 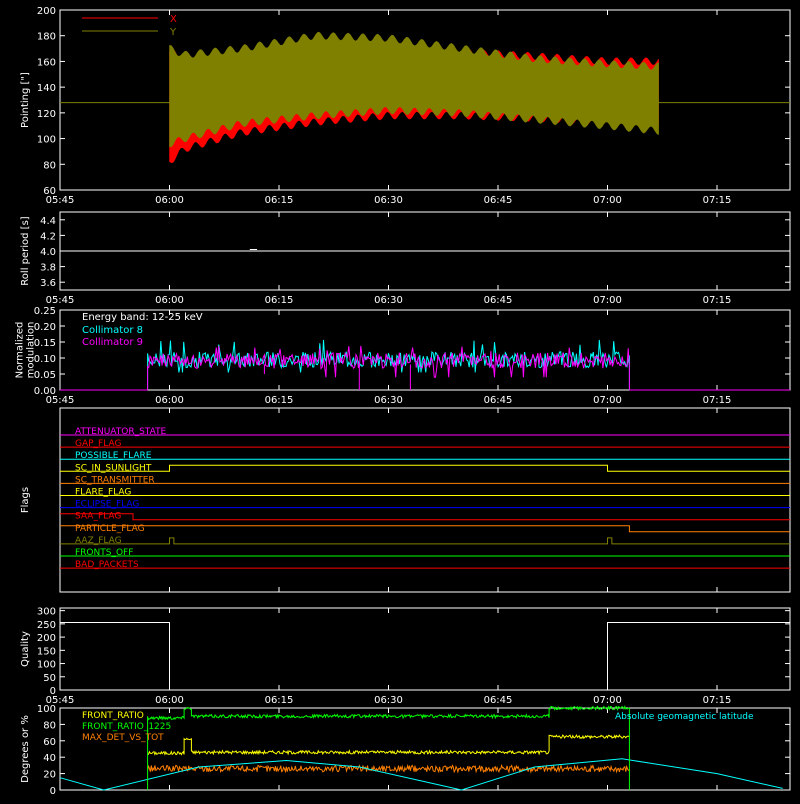 I want to click on ratio-legend-2: MAX_DET_VS_TOT, so click(x=123, y=738).